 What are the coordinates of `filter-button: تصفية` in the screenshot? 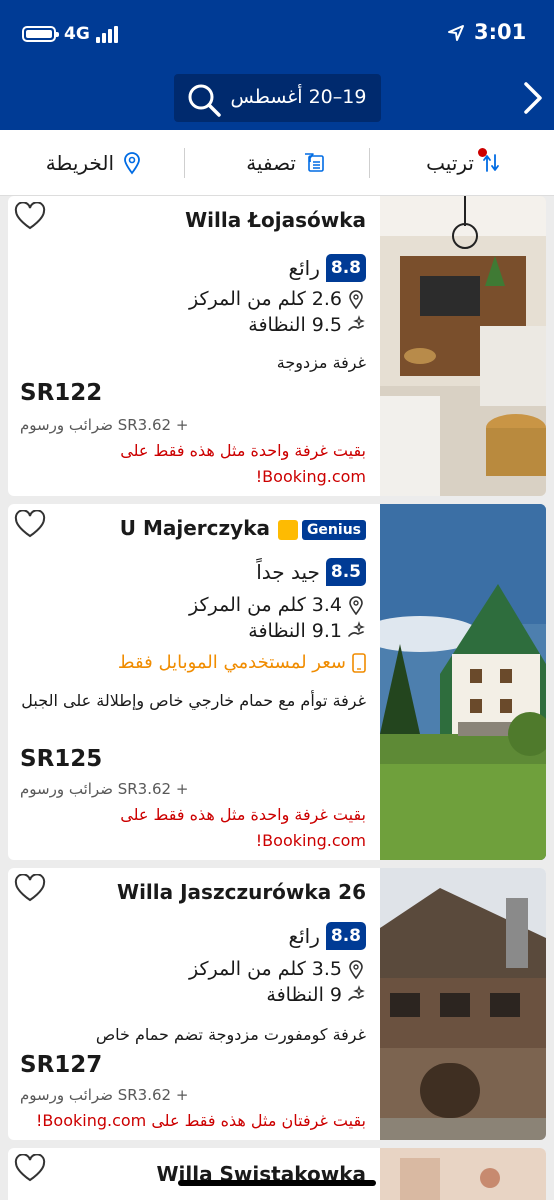 It's located at (286, 163).